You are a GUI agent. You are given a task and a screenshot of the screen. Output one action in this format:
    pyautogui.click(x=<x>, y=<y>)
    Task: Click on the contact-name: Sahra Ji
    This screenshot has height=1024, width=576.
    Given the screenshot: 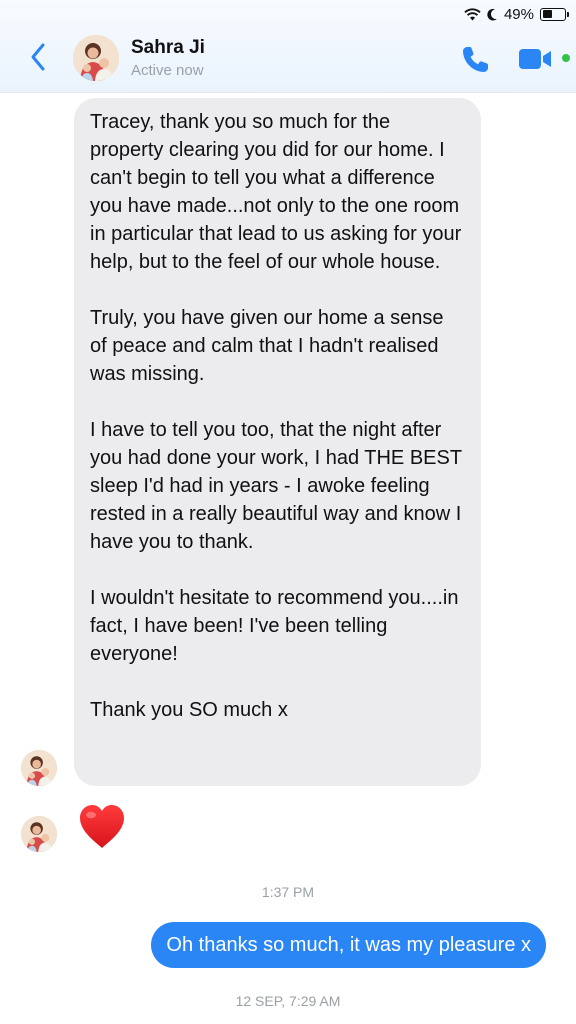 What is the action you would take?
    pyautogui.click(x=168, y=48)
    